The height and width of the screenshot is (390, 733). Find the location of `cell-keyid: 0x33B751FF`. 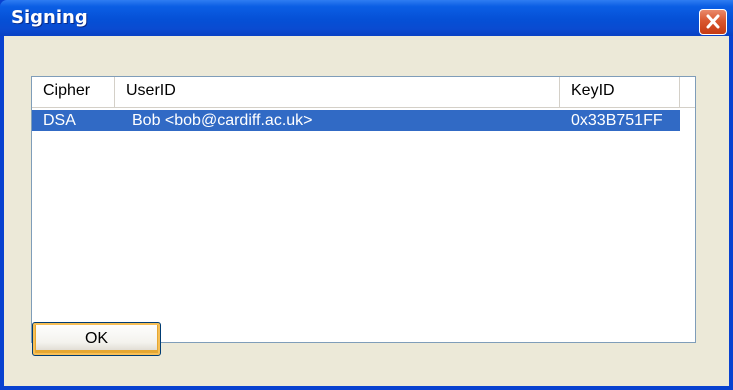

cell-keyid: 0x33B751FF is located at coordinates (617, 120).